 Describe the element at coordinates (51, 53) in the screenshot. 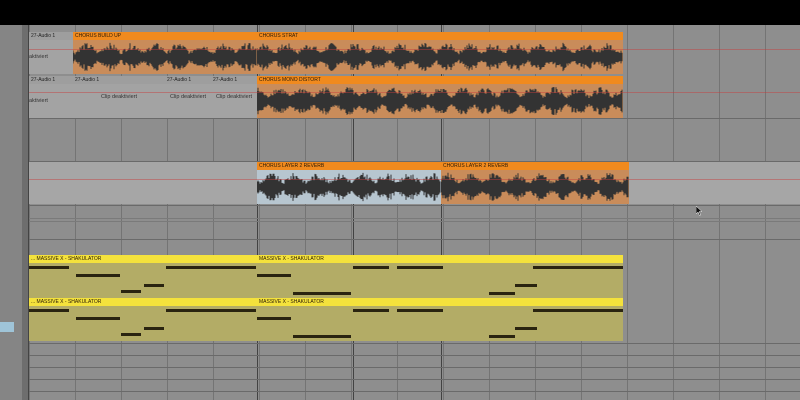

I see `clip-t1-deactivated: 27-Audio 1 aktiviert` at that location.